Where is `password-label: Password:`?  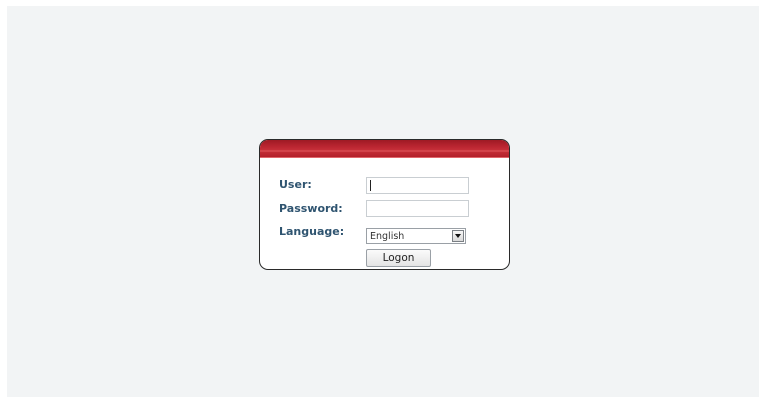 password-label: Password: is located at coordinates (311, 208).